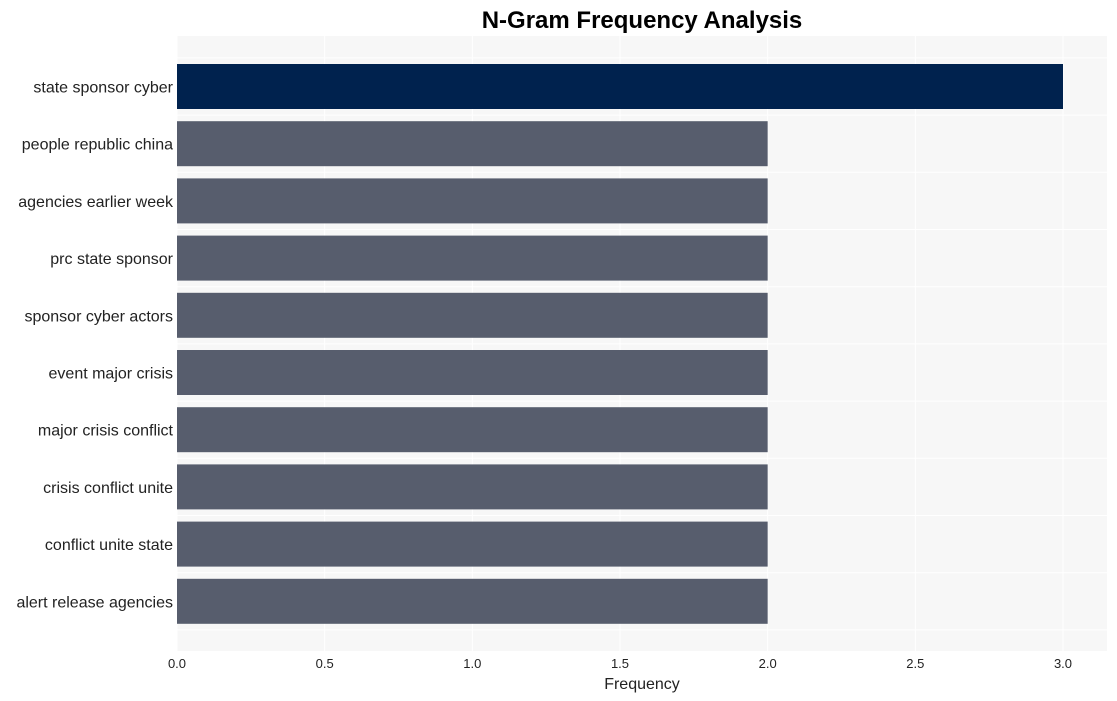 The height and width of the screenshot is (701, 1117). What do you see at coordinates (109, 545) in the screenshot?
I see `y-tick-label: conflict unite state` at bounding box center [109, 545].